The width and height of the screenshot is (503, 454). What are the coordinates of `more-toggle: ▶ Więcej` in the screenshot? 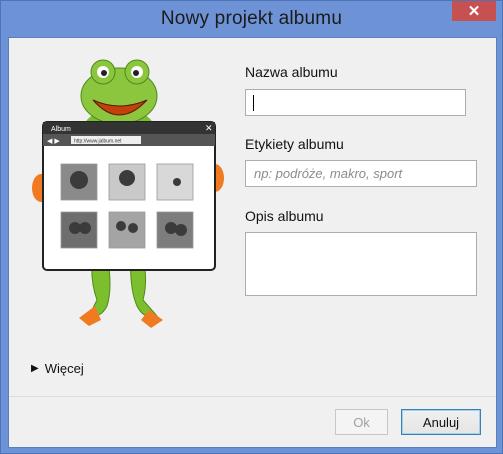 It's located at (57, 368).